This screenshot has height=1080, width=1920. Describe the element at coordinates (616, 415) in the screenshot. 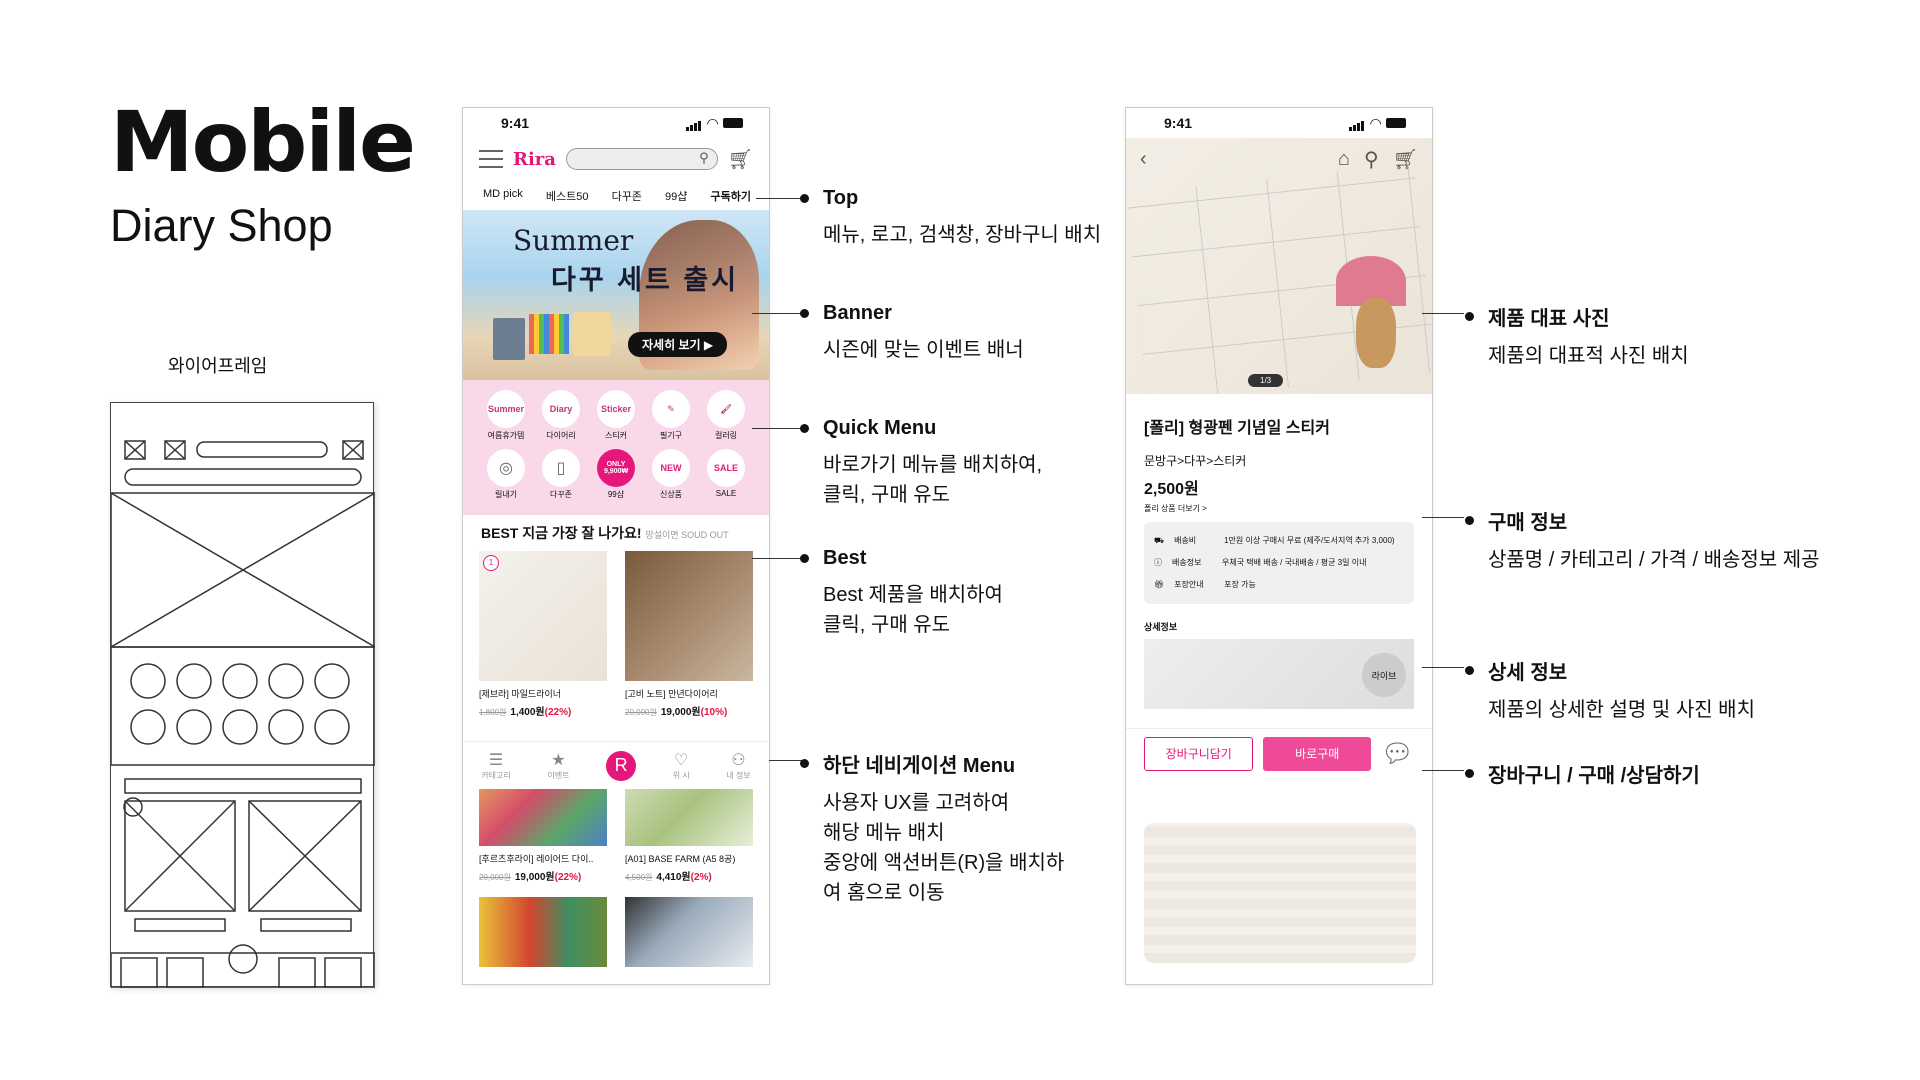

I see `quick-item: Sticker 스티커` at that location.